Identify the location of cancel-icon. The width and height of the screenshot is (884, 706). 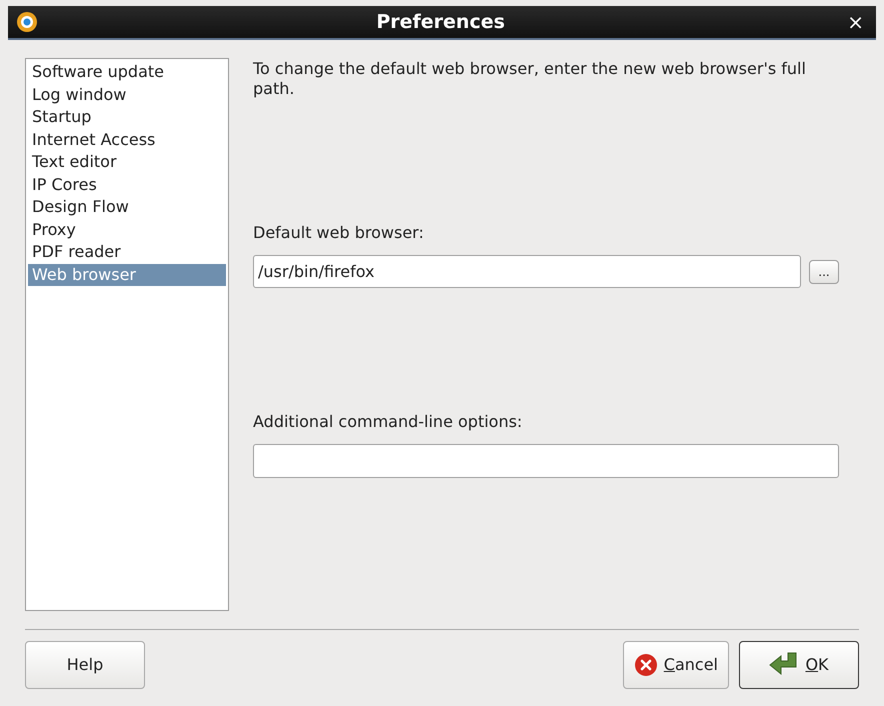
(646, 665).